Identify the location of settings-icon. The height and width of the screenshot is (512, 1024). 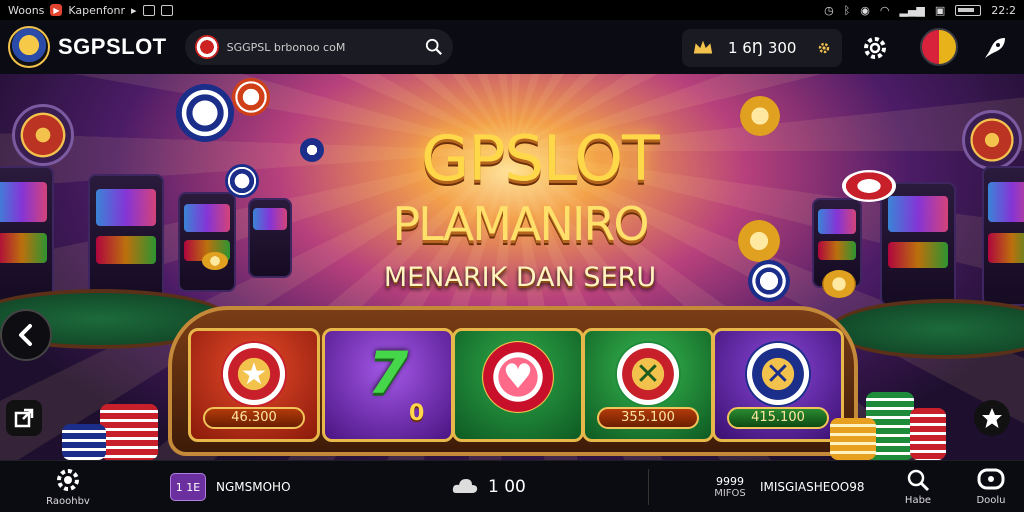
(875, 48).